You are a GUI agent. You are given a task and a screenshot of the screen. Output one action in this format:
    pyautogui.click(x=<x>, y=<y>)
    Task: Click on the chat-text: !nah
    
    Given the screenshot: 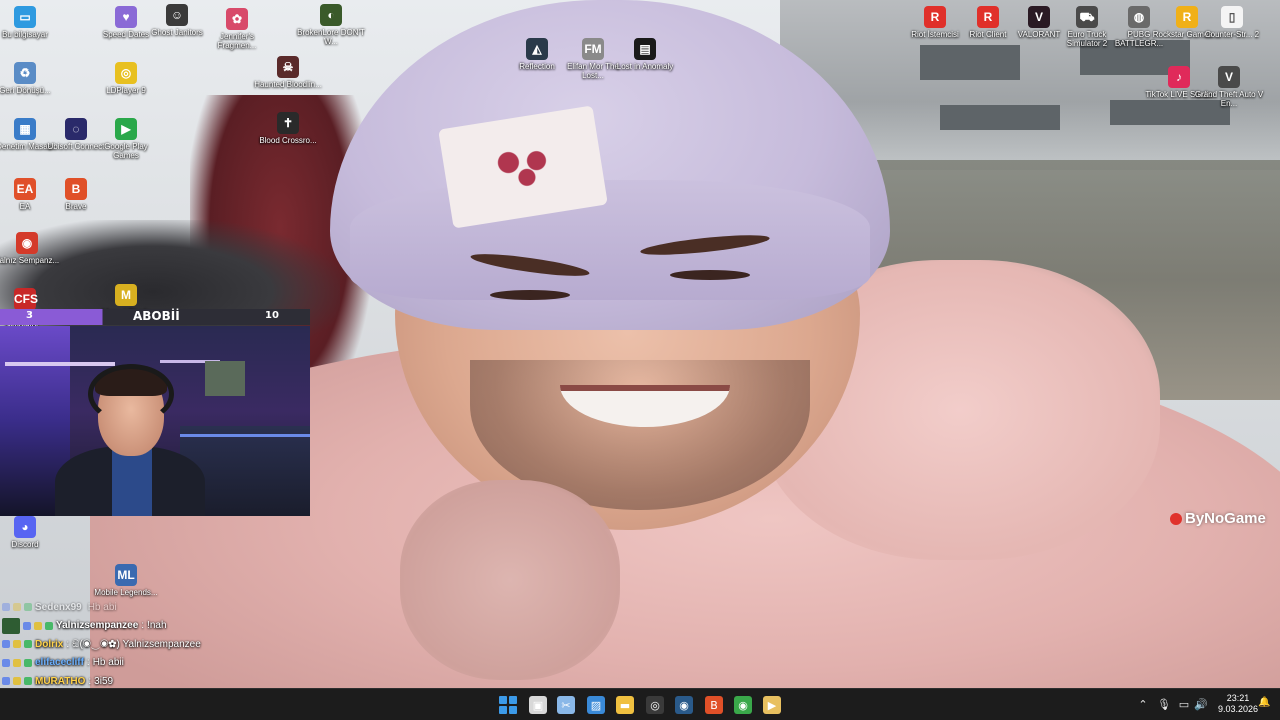 What is the action you would take?
    pyautogui.click(x=157, y=626)
    